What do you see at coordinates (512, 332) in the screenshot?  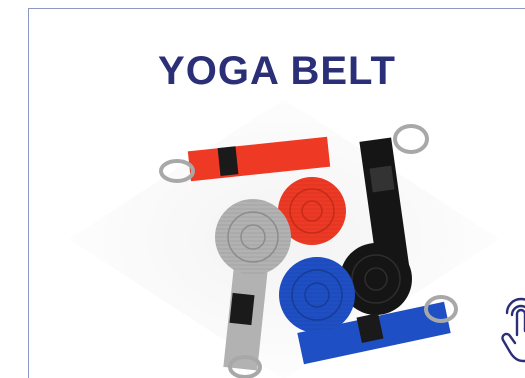 I see `tap-hand-icon` at bounding box center [512, 332].